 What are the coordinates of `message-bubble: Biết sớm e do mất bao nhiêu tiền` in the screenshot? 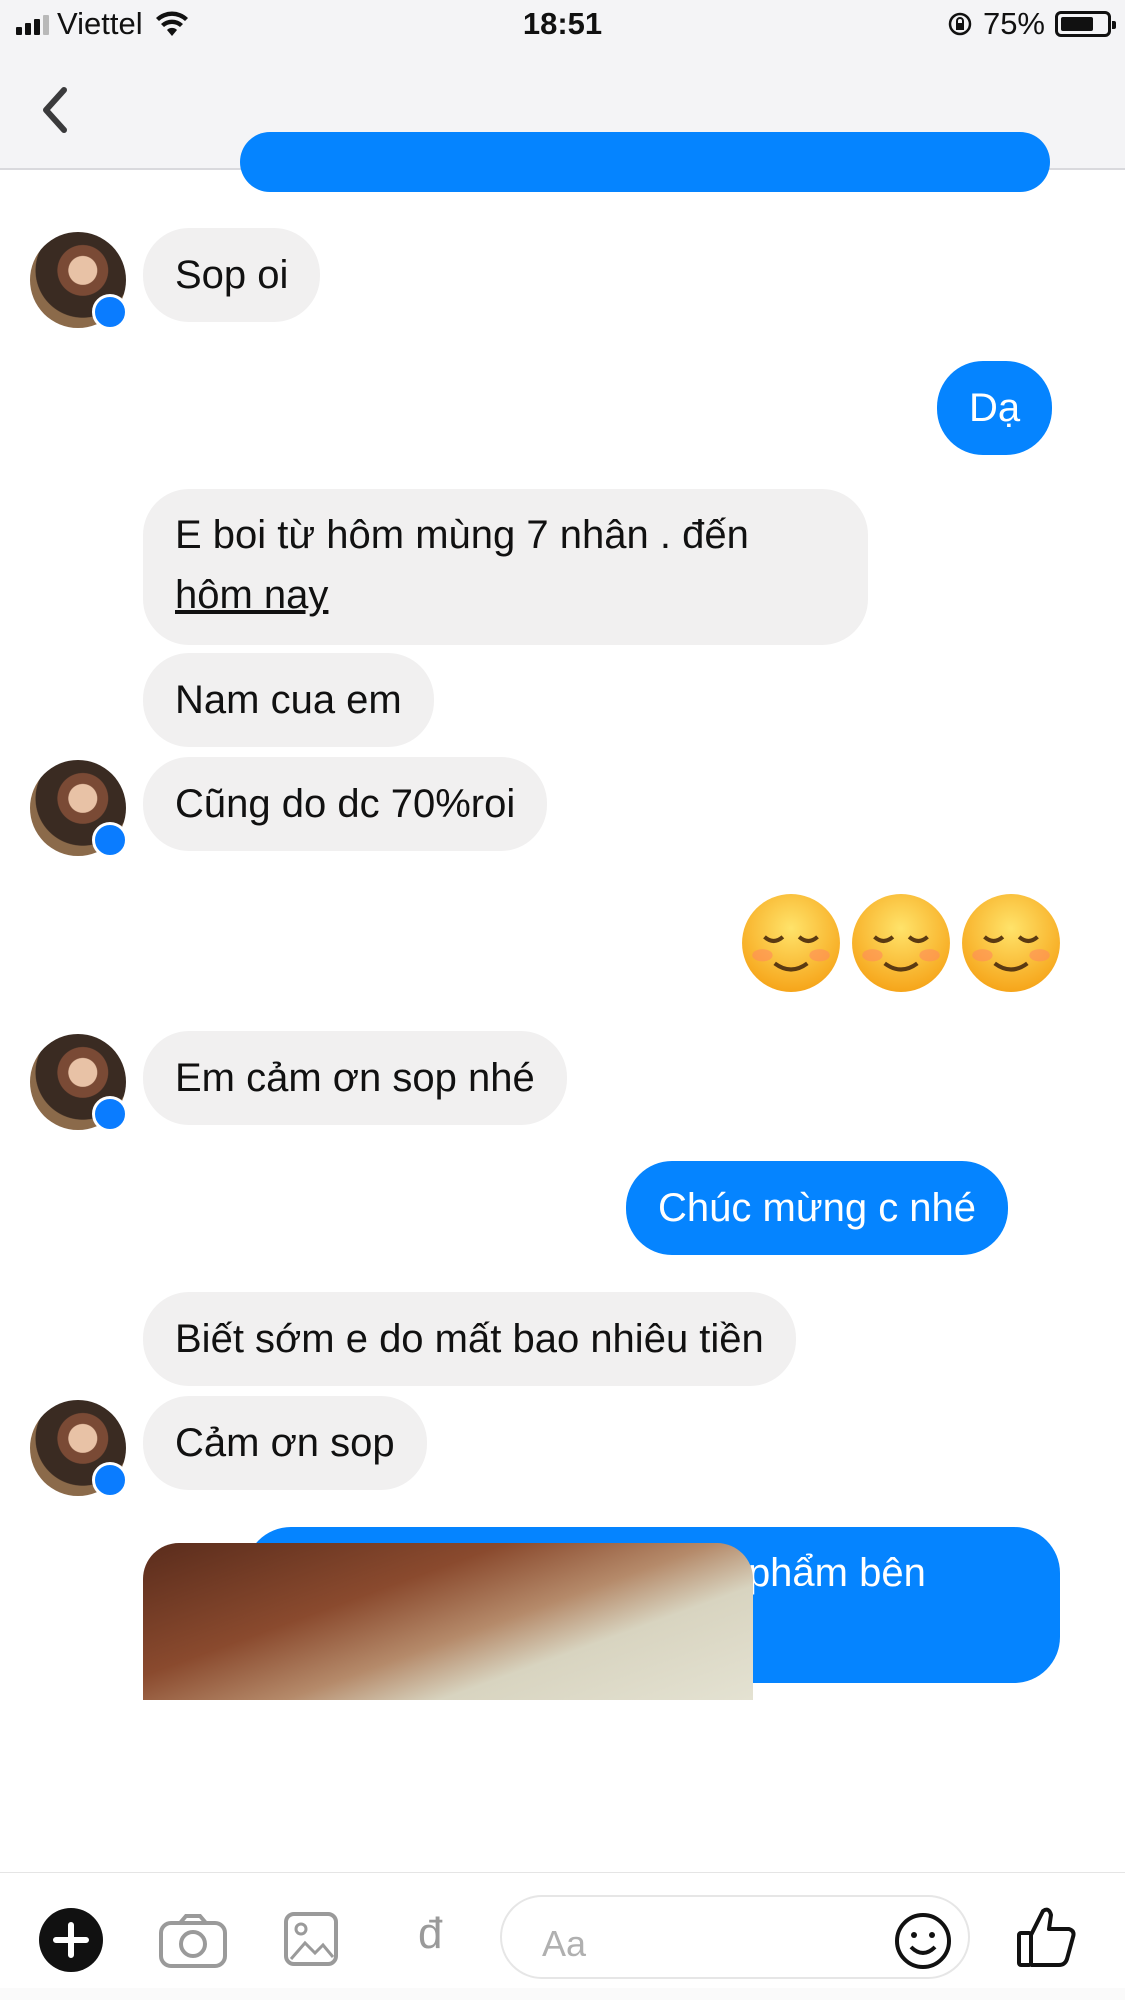 It's located at (469, 1339).